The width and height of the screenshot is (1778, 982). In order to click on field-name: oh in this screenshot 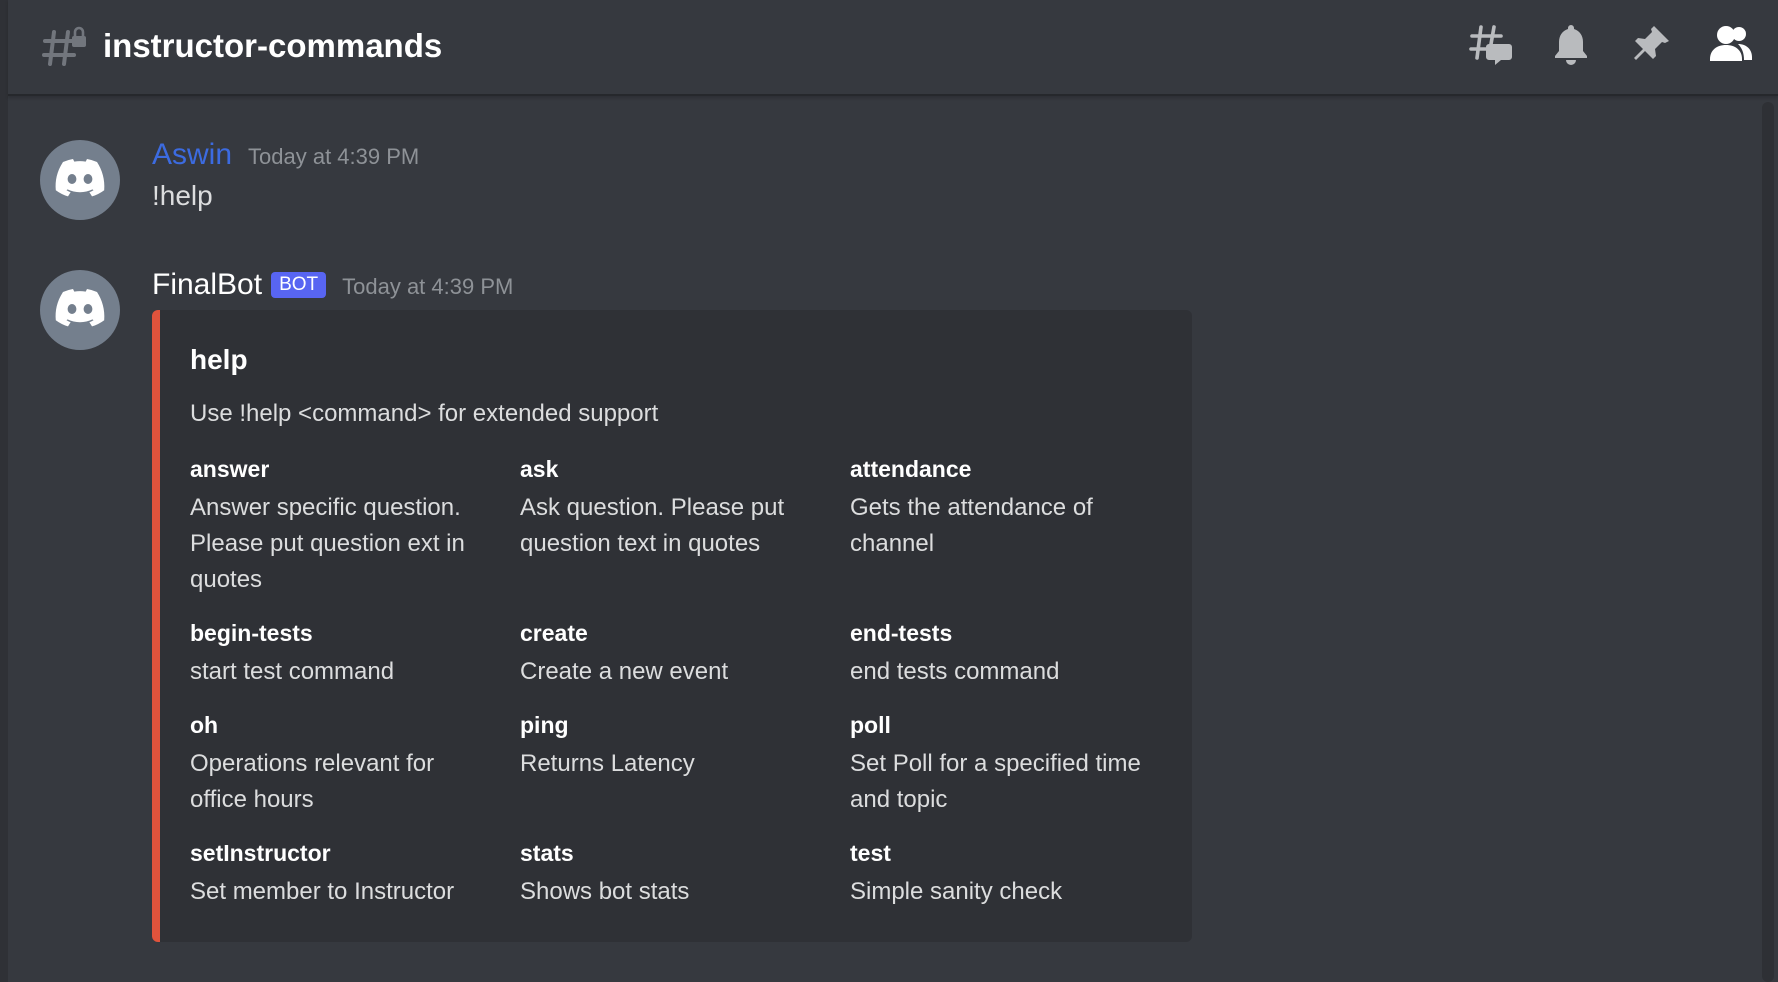, I will do `click(204, 725)`.